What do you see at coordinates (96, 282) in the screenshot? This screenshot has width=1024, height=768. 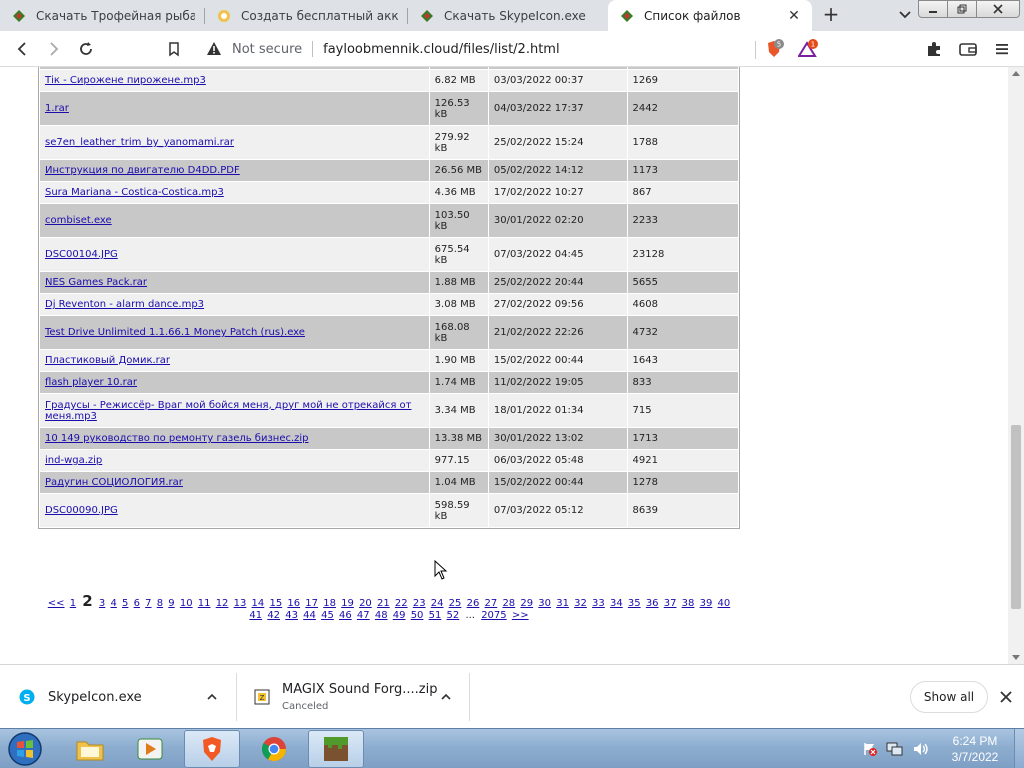 I see `file-link: NES Games Pack.rar` at bounding box center [96, 282].